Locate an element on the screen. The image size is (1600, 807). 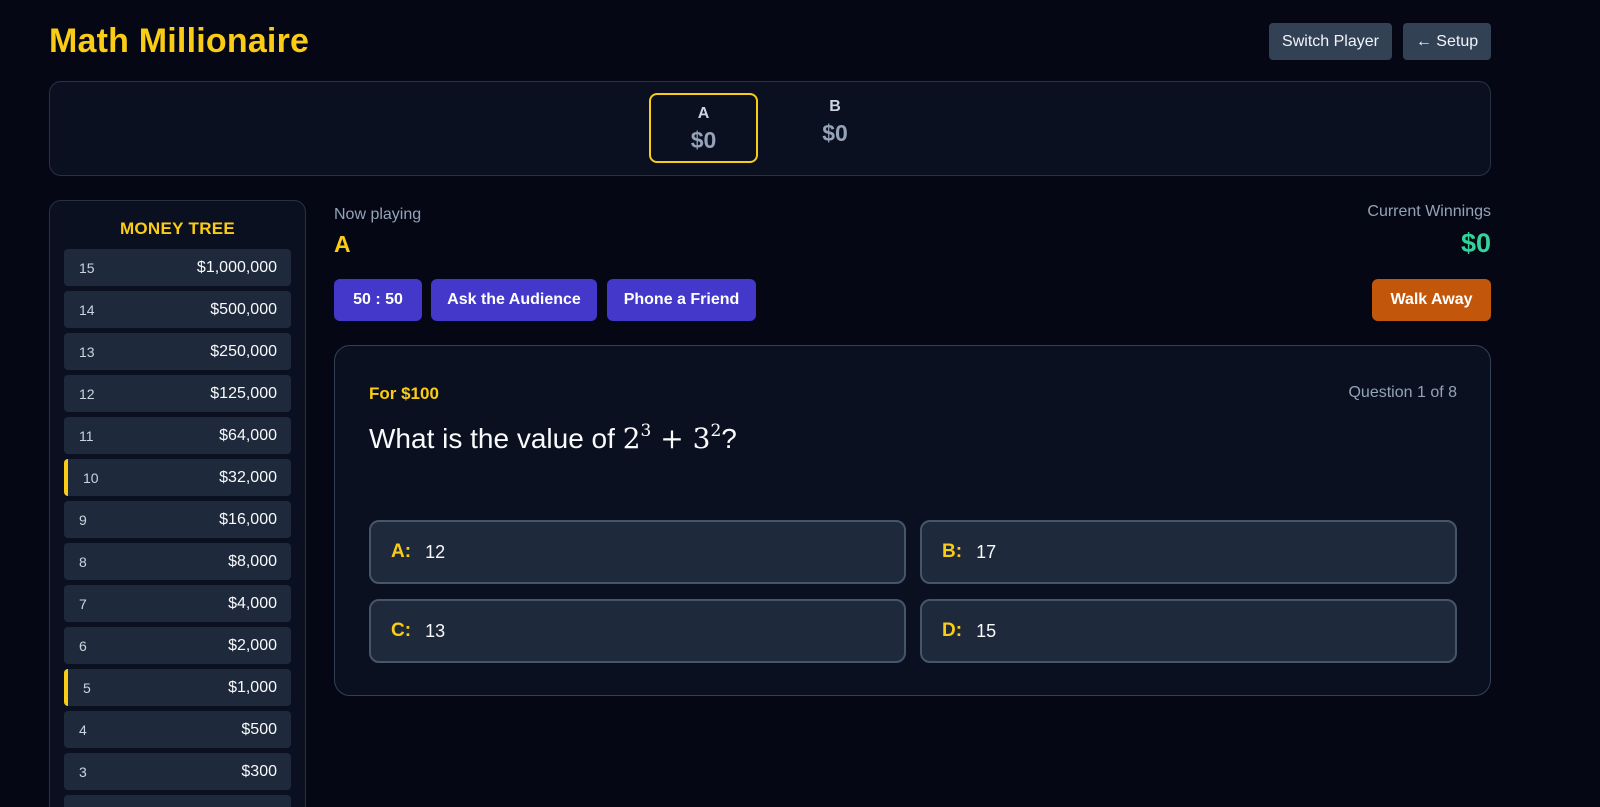
answer-letter: A: is located at coordinates (401, 551).